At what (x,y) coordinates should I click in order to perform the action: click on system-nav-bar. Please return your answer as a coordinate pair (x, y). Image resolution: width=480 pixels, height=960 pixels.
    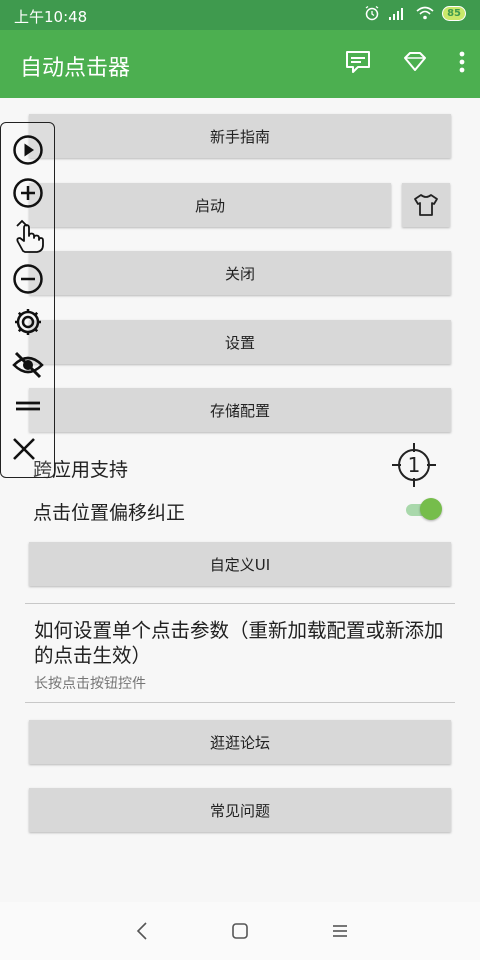
    Looking at the image, I should click on (240, 931).